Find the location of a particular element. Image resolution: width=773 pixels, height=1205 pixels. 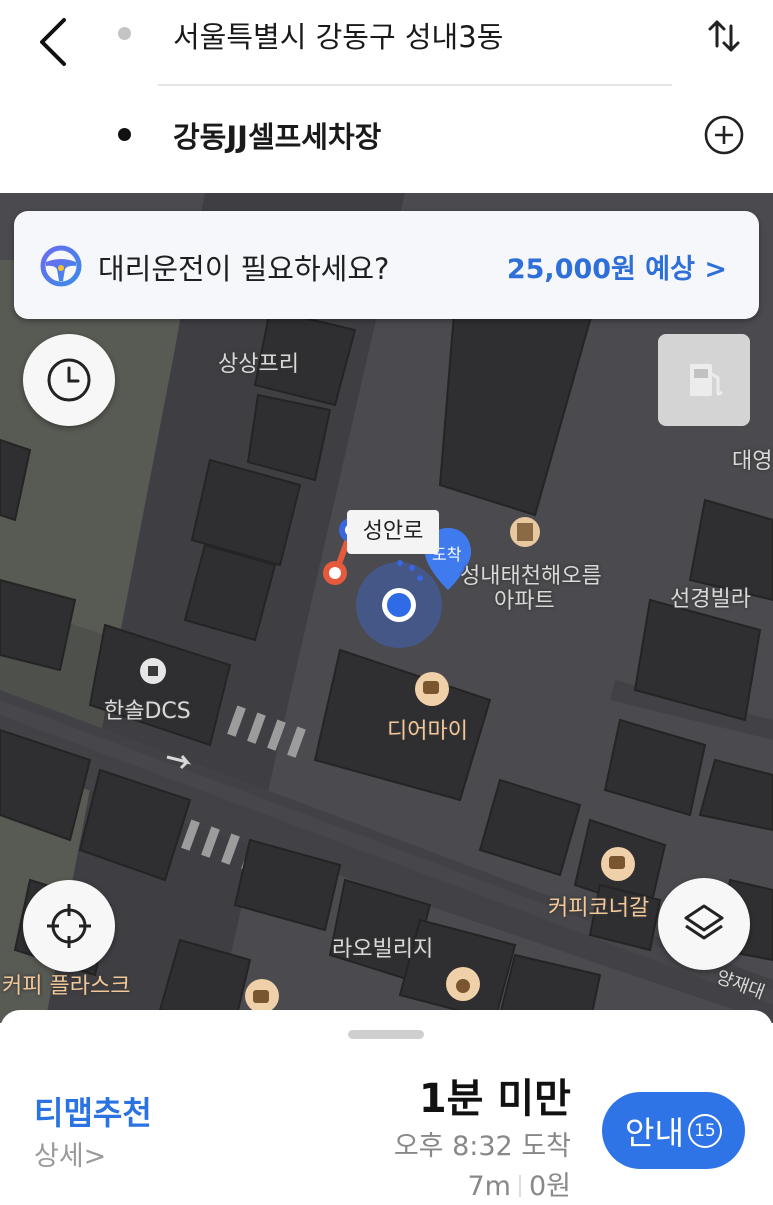

destination-dot is located at coordinates (124, 134).